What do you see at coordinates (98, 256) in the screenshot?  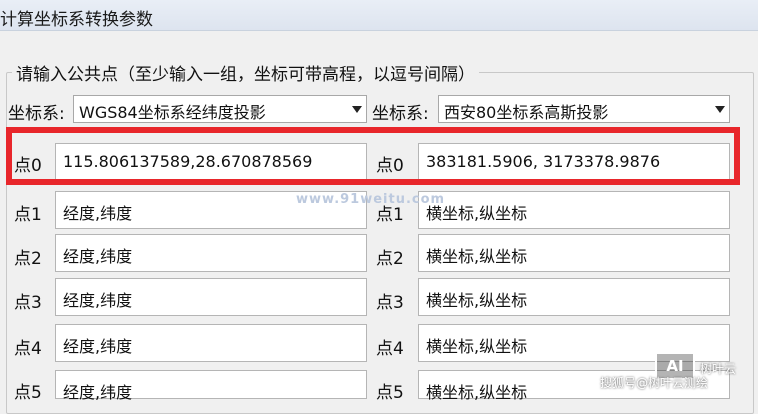 I see `left-point-value-2: 经度,纬度` at bounding box center [98, 256].